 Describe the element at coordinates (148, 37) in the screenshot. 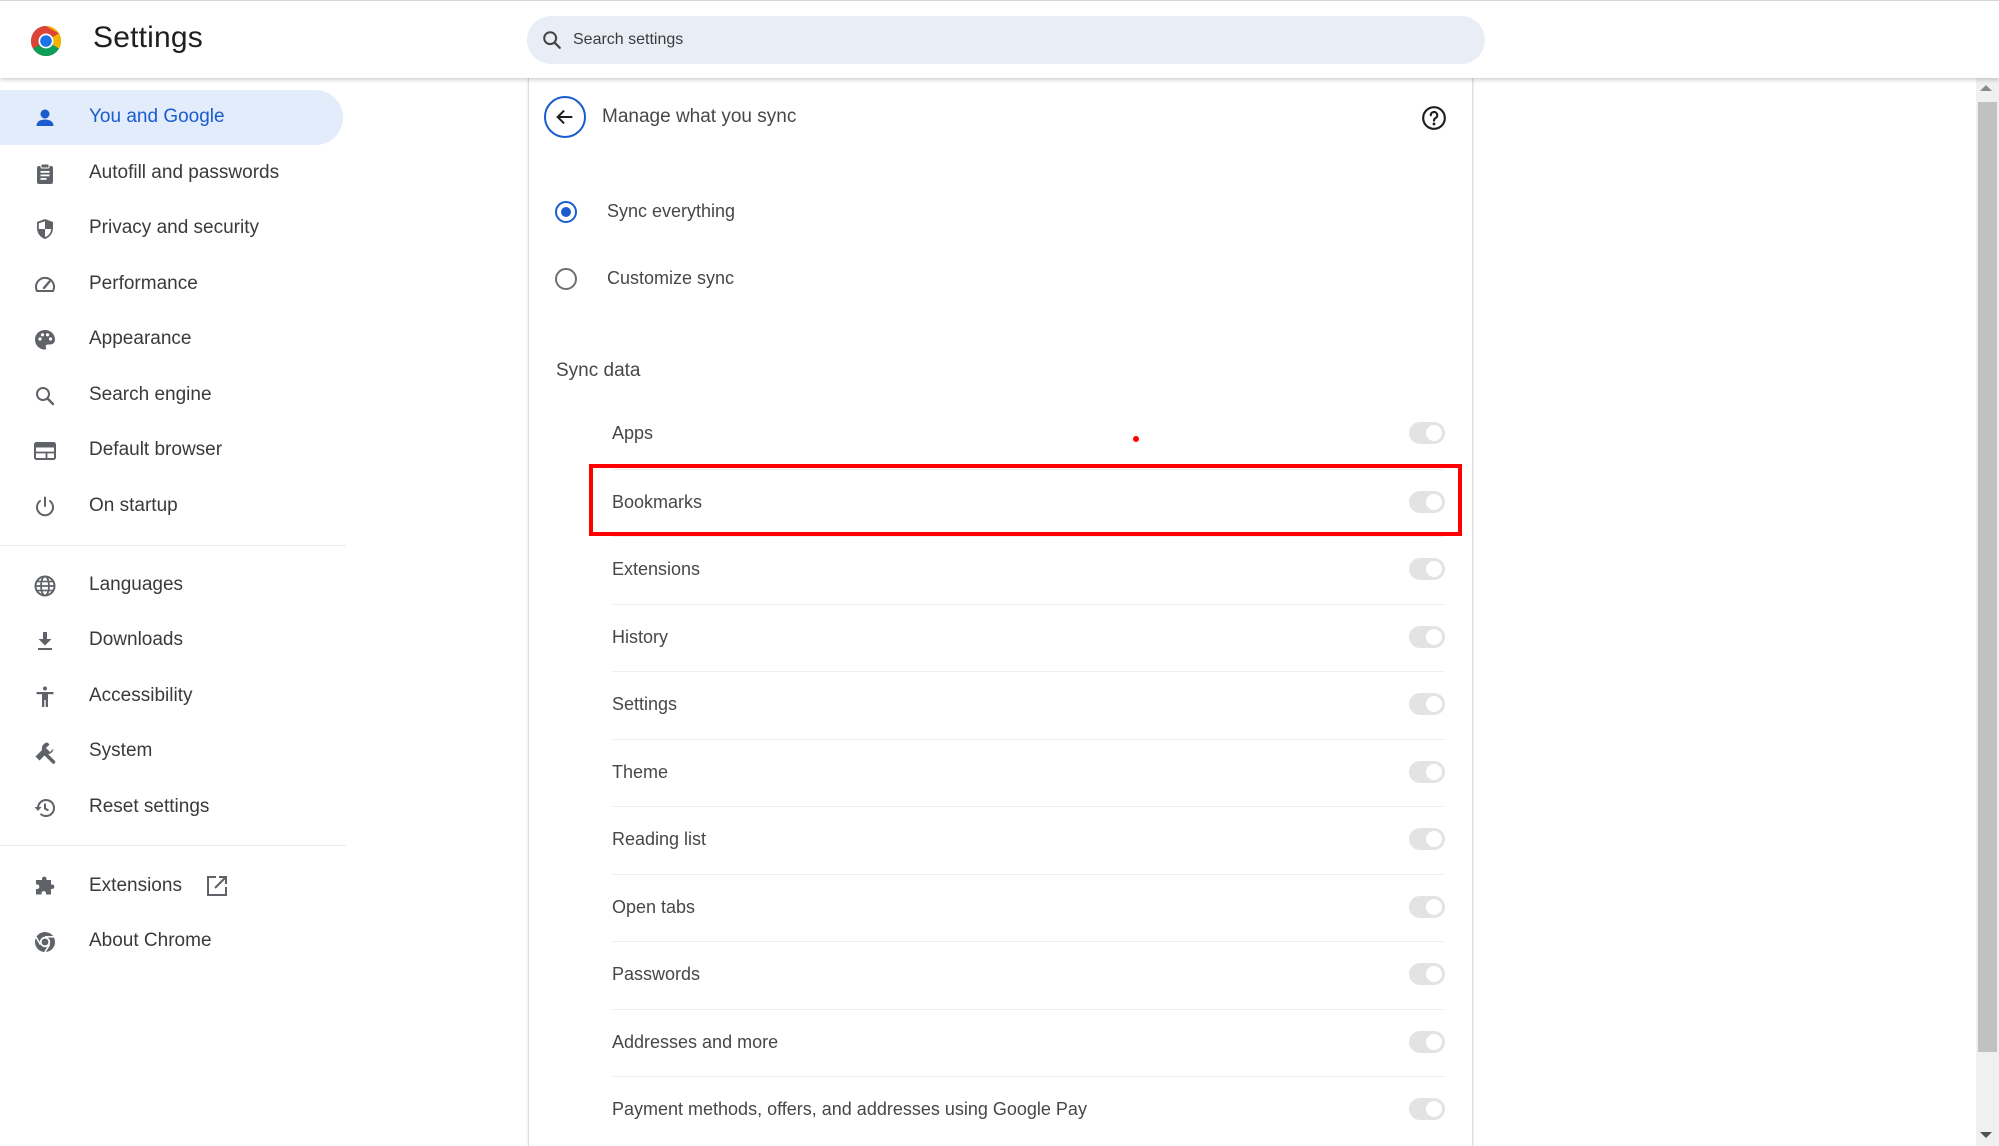

I see `app-title: Settings` at that location.